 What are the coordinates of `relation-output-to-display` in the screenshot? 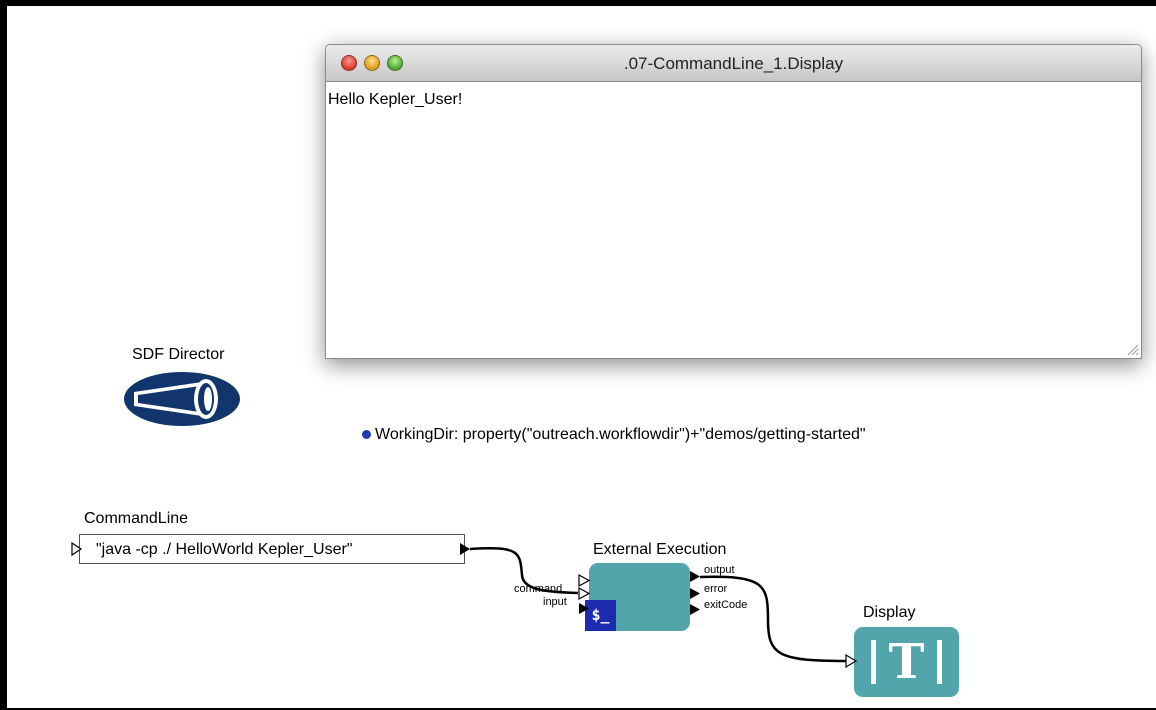 It's located at (773, 619).